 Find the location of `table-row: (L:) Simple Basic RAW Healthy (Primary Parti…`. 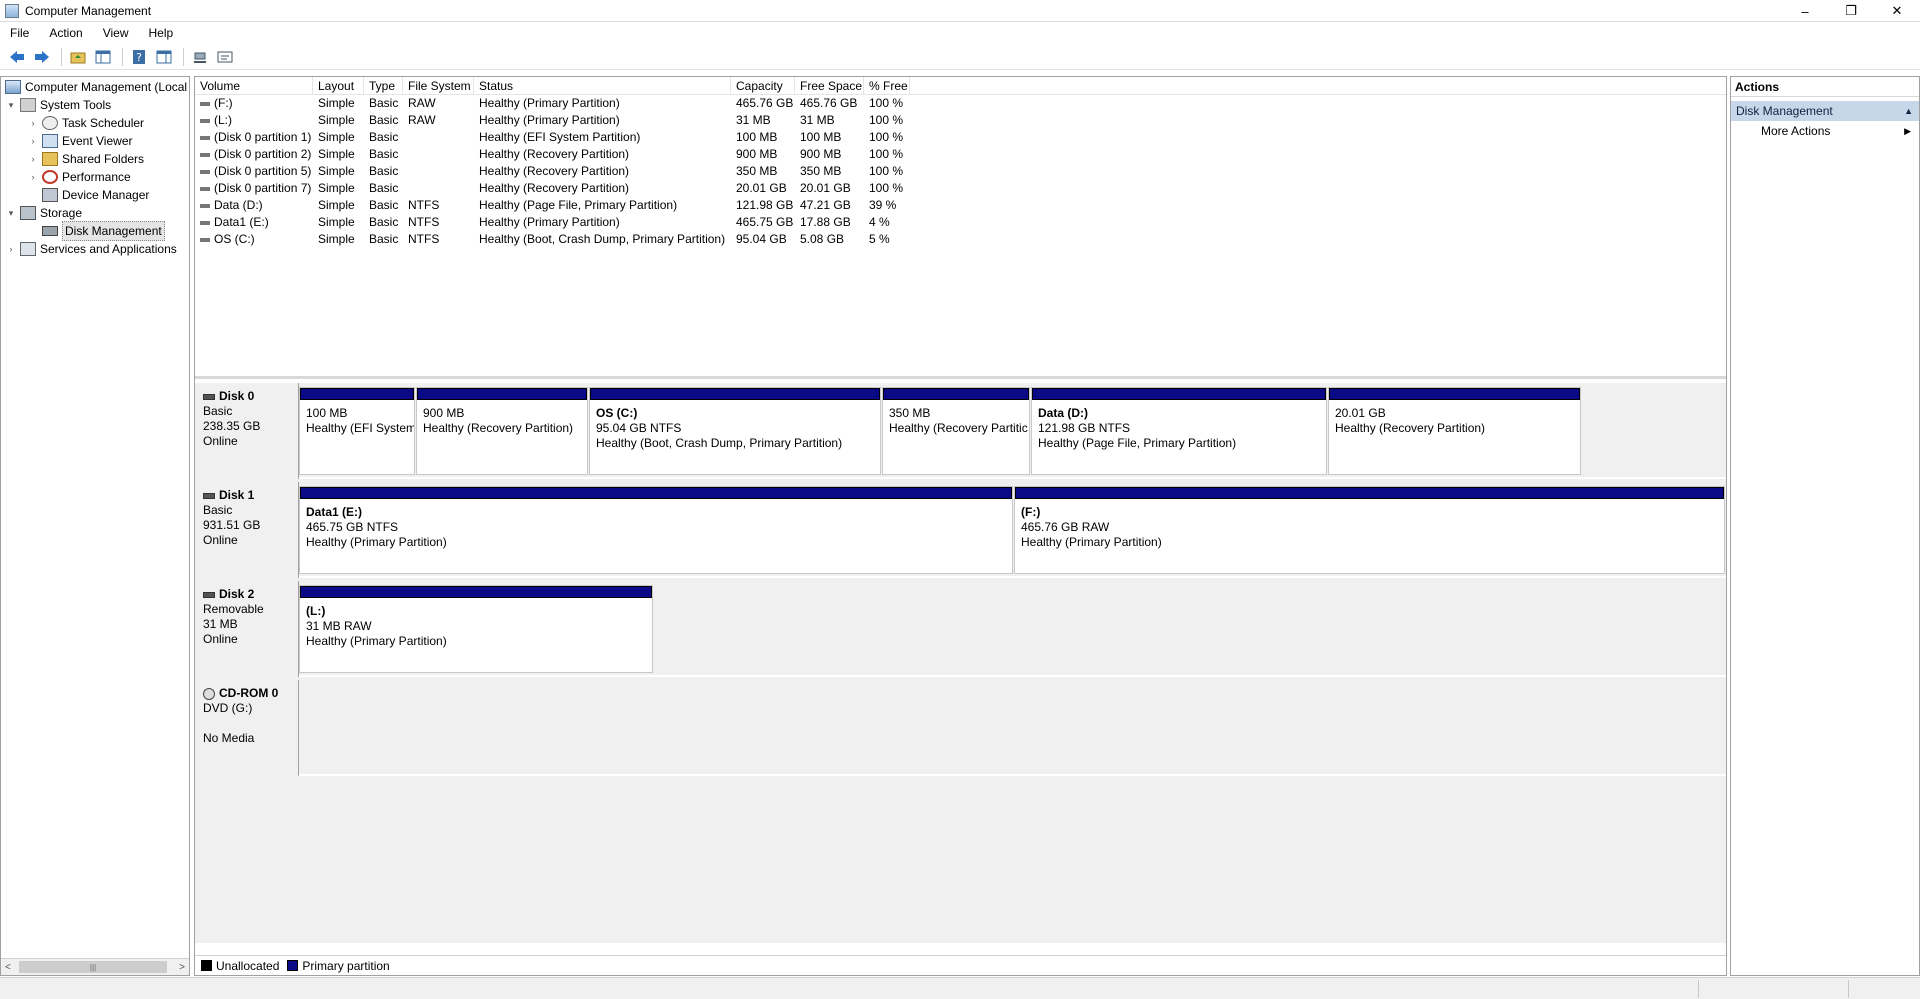

table-row: (L:) Simple Basic RAW Healthy (Primary Parti… is located at coordinates (960, 120).